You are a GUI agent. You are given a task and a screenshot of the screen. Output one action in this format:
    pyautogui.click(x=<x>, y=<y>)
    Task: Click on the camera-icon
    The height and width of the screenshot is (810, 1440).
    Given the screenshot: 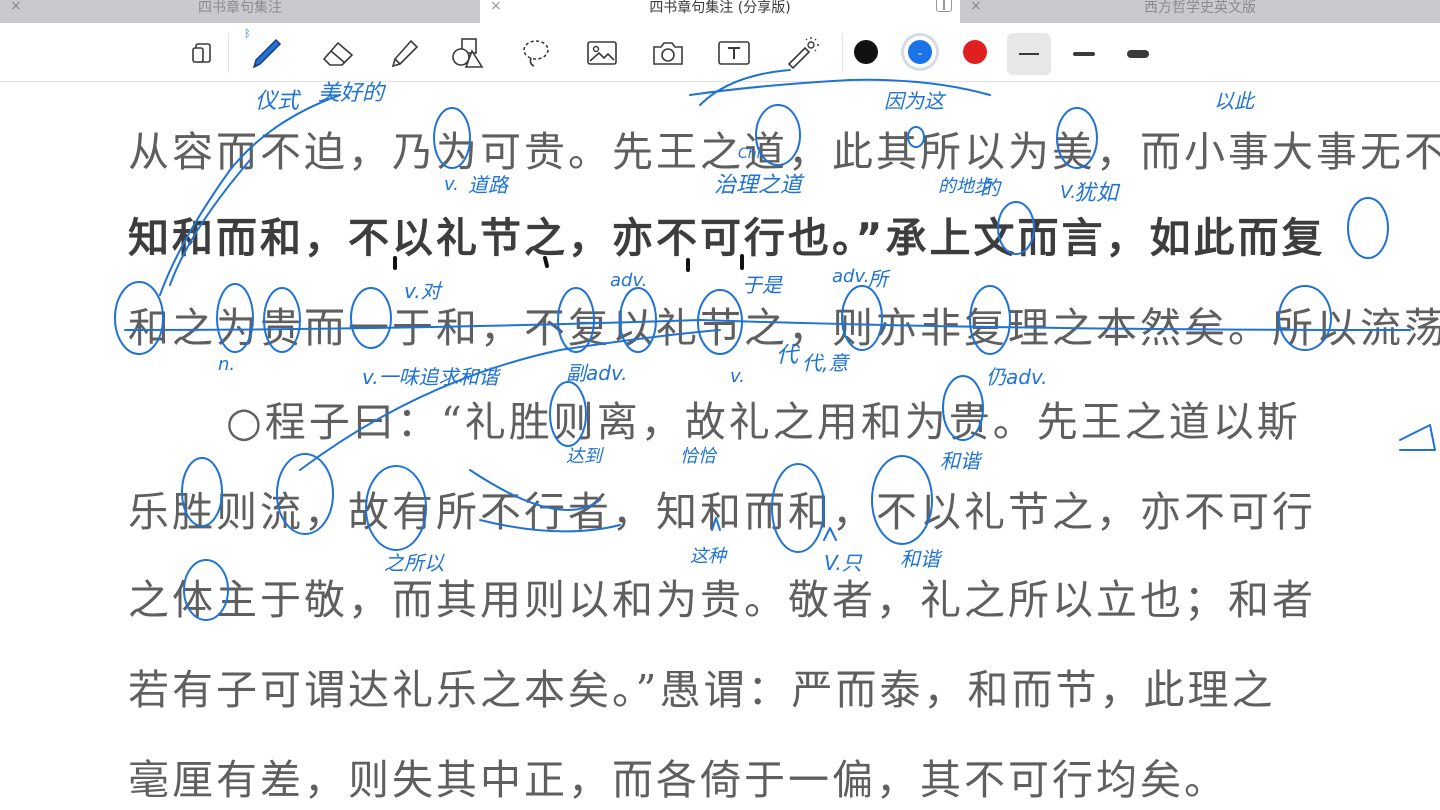 What is the action you would take?
    pyautogui.click(x=668, y=53)
    